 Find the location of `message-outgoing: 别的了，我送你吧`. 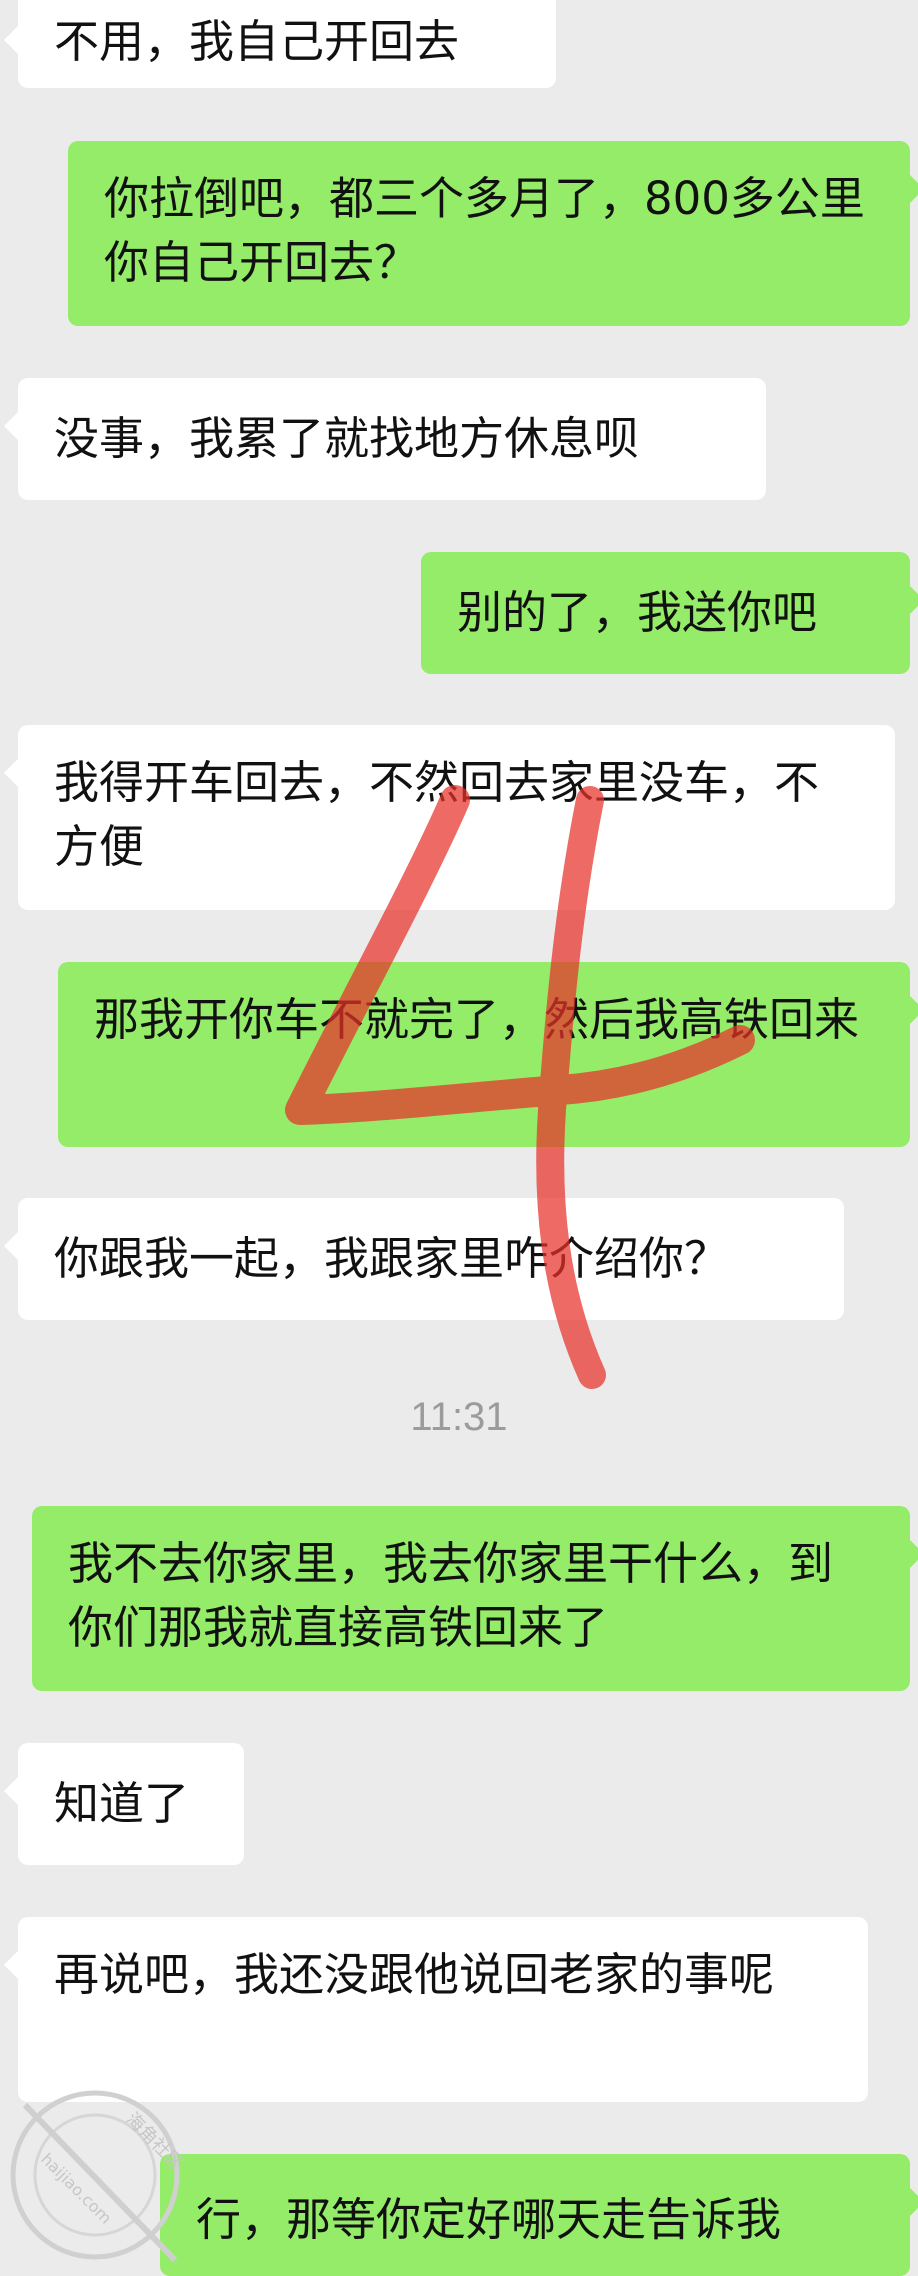

message-outgoing: 别的了，我送你吧 is located at coordinates (669, 613).